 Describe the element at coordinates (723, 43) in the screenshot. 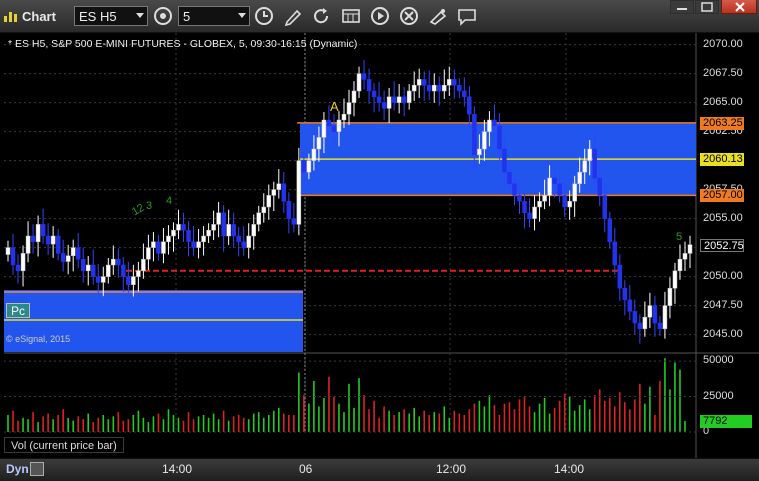

I see `price-axis-label: 2070.00` at that location.